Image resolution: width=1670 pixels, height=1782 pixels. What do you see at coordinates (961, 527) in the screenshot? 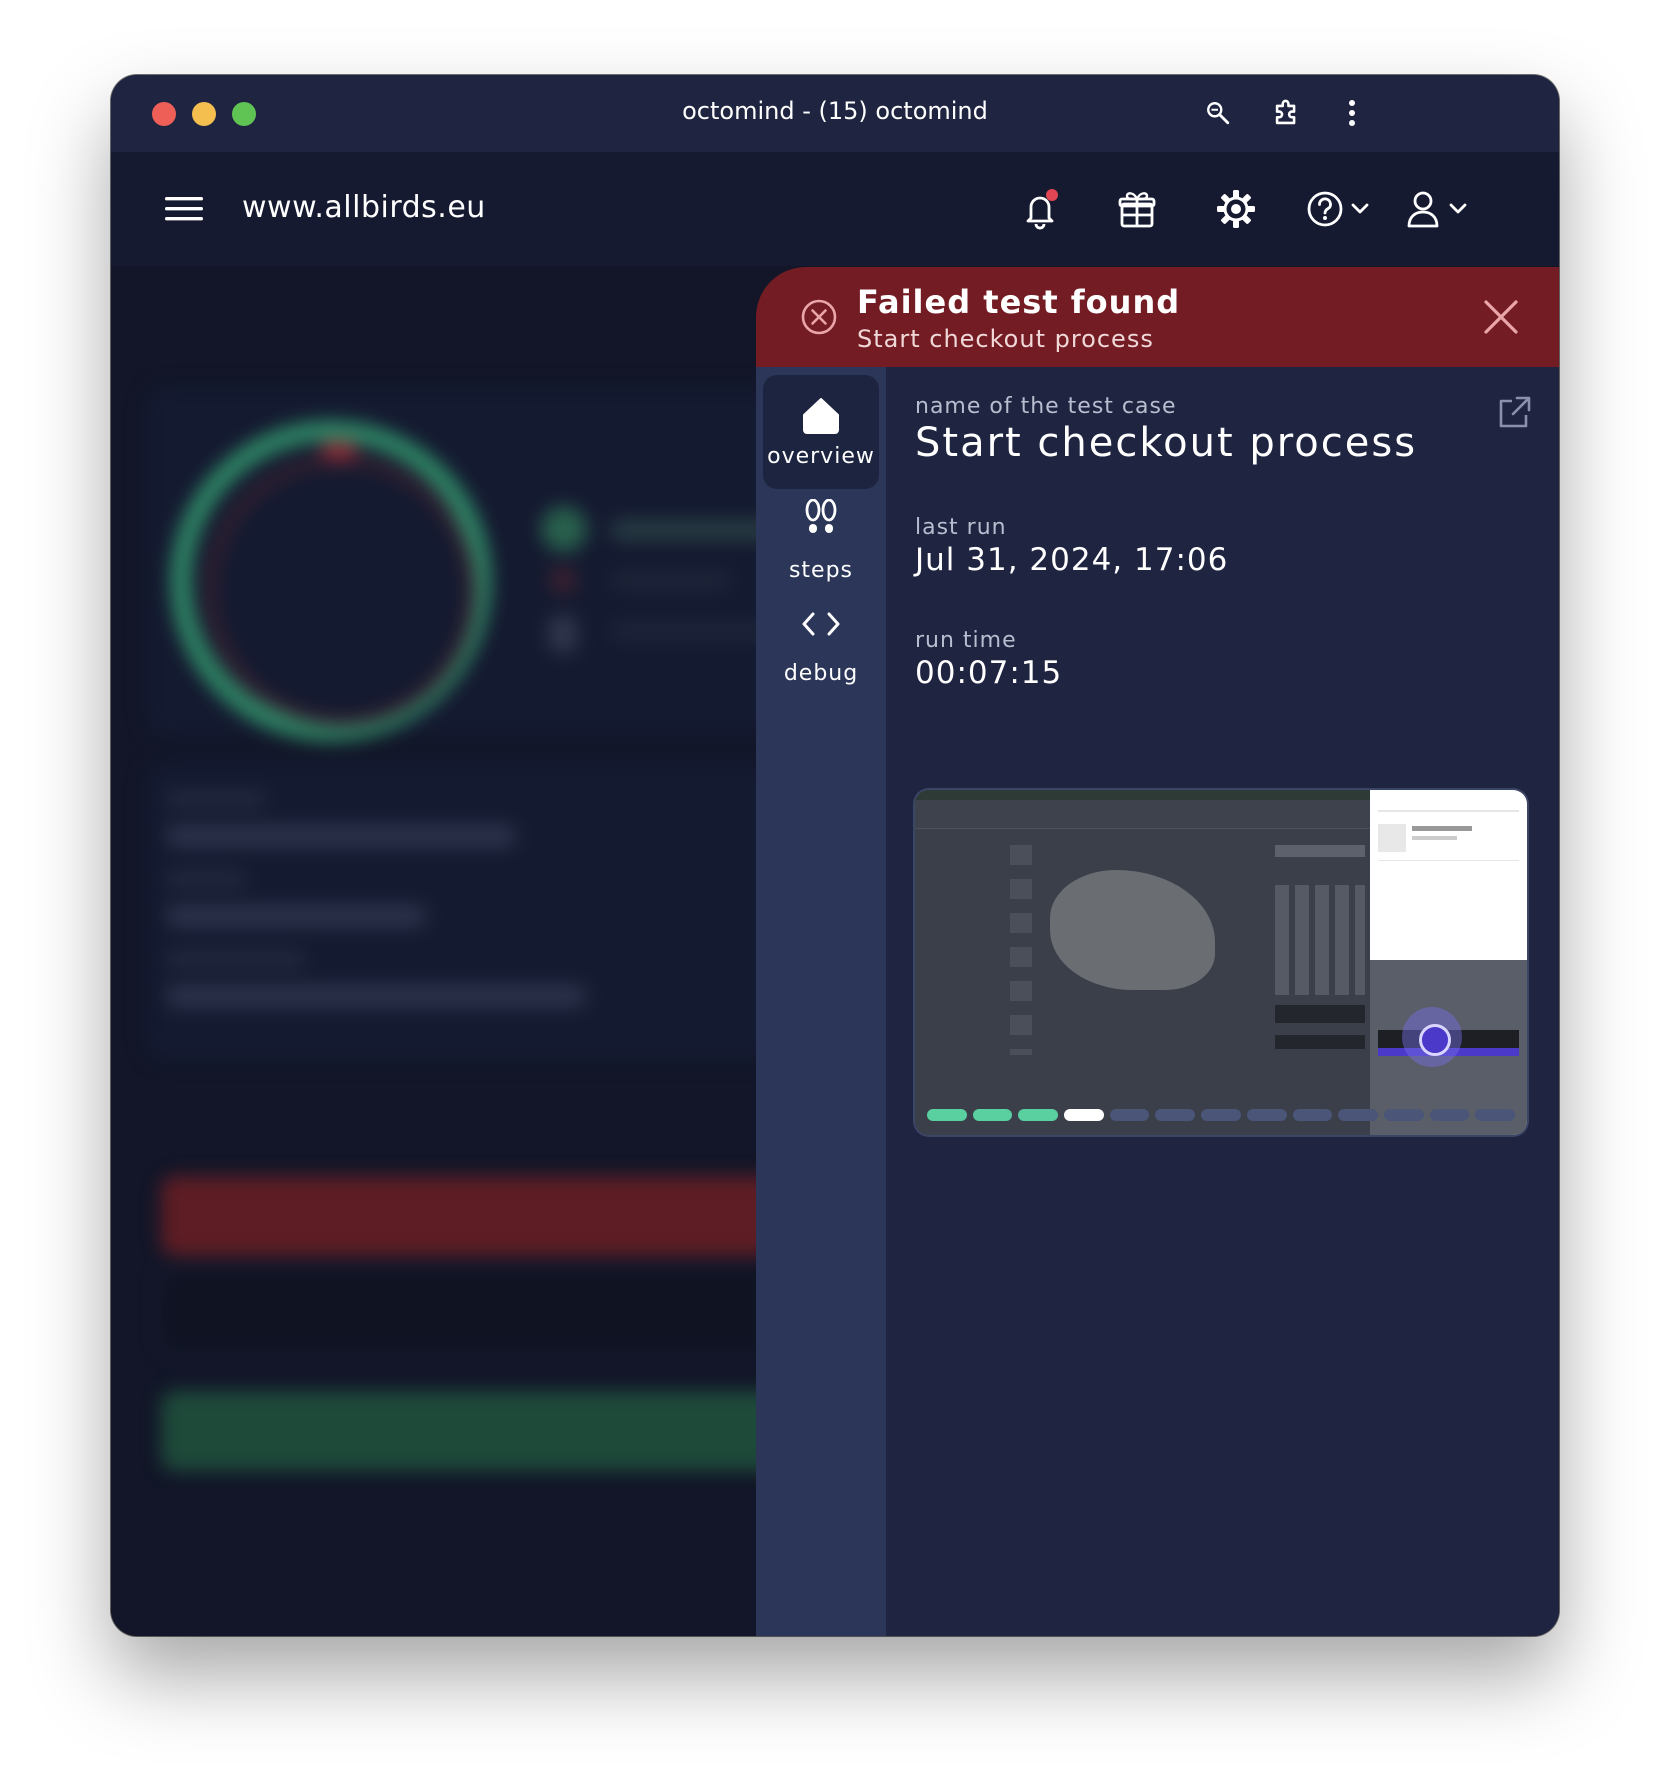
I see `last-run-label: last run` at bounding box center [961, 527].